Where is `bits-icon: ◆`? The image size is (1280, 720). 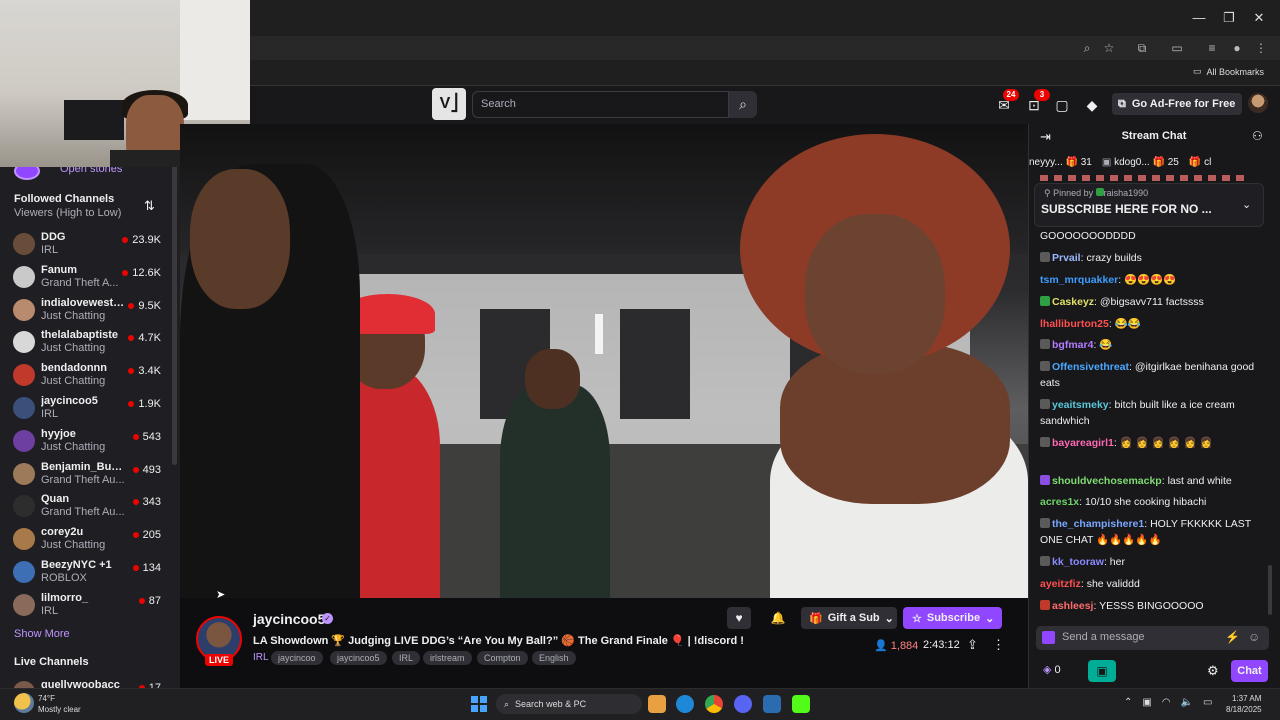 bits-icon: ◆ is located at coordinates (1092, 105).